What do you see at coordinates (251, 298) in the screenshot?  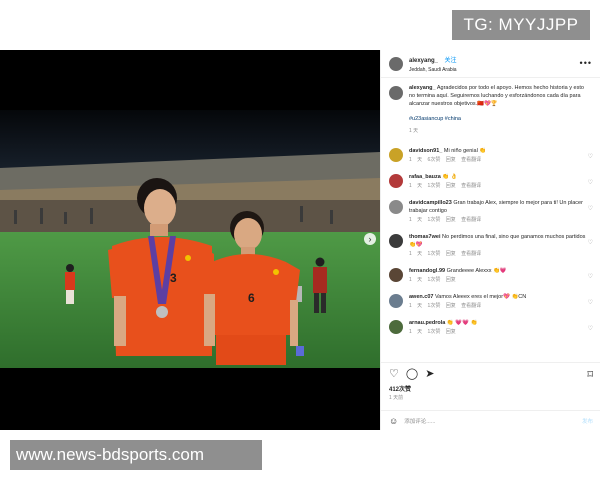 I see `right-jersey-number: 6` at bounding box center [251, 298].